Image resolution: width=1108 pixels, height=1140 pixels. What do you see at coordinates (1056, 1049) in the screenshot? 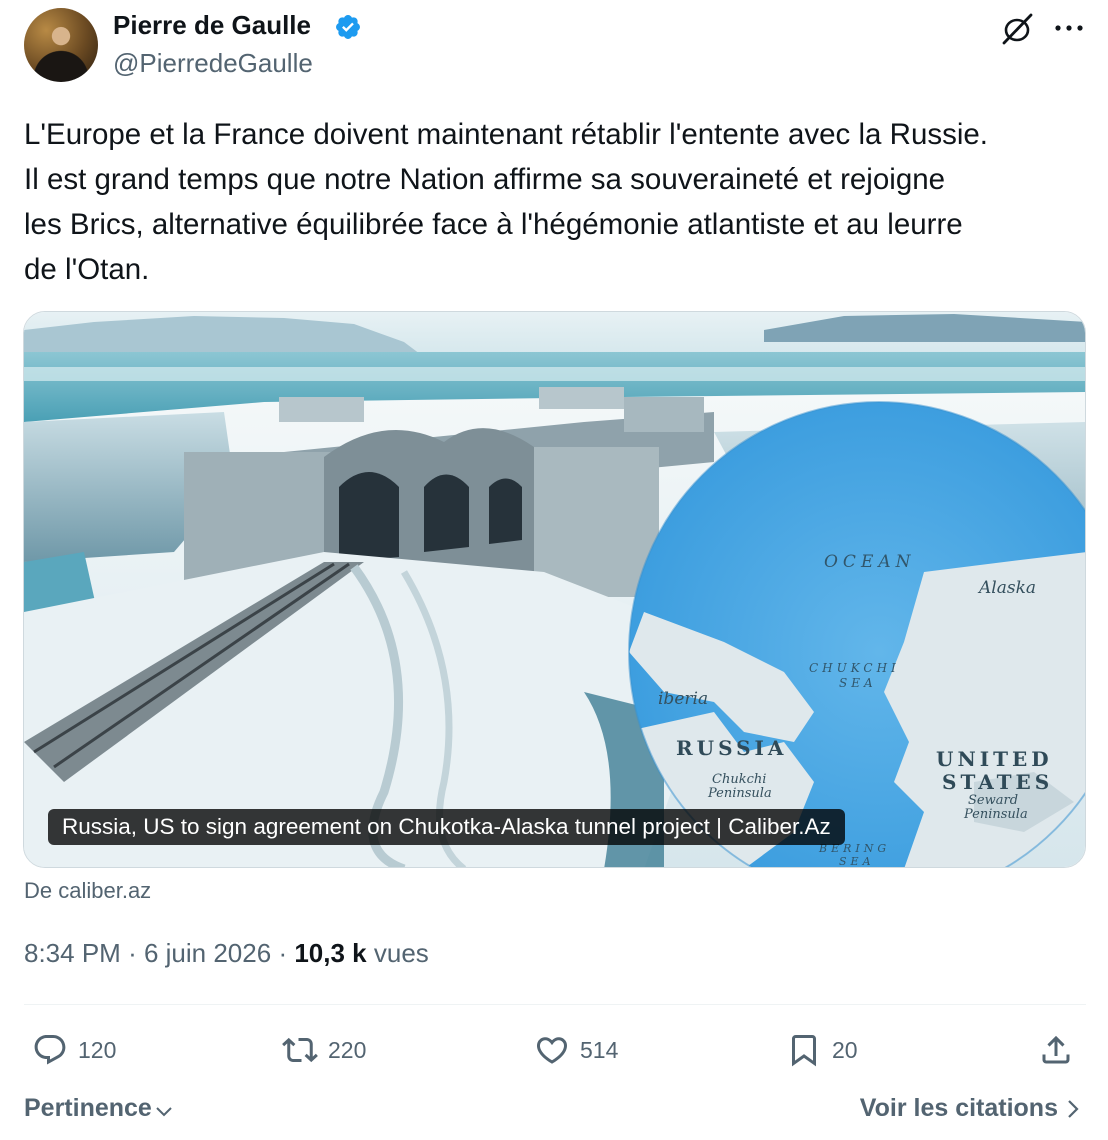
I see `share-icon` at bounding box center [1056, 1049].